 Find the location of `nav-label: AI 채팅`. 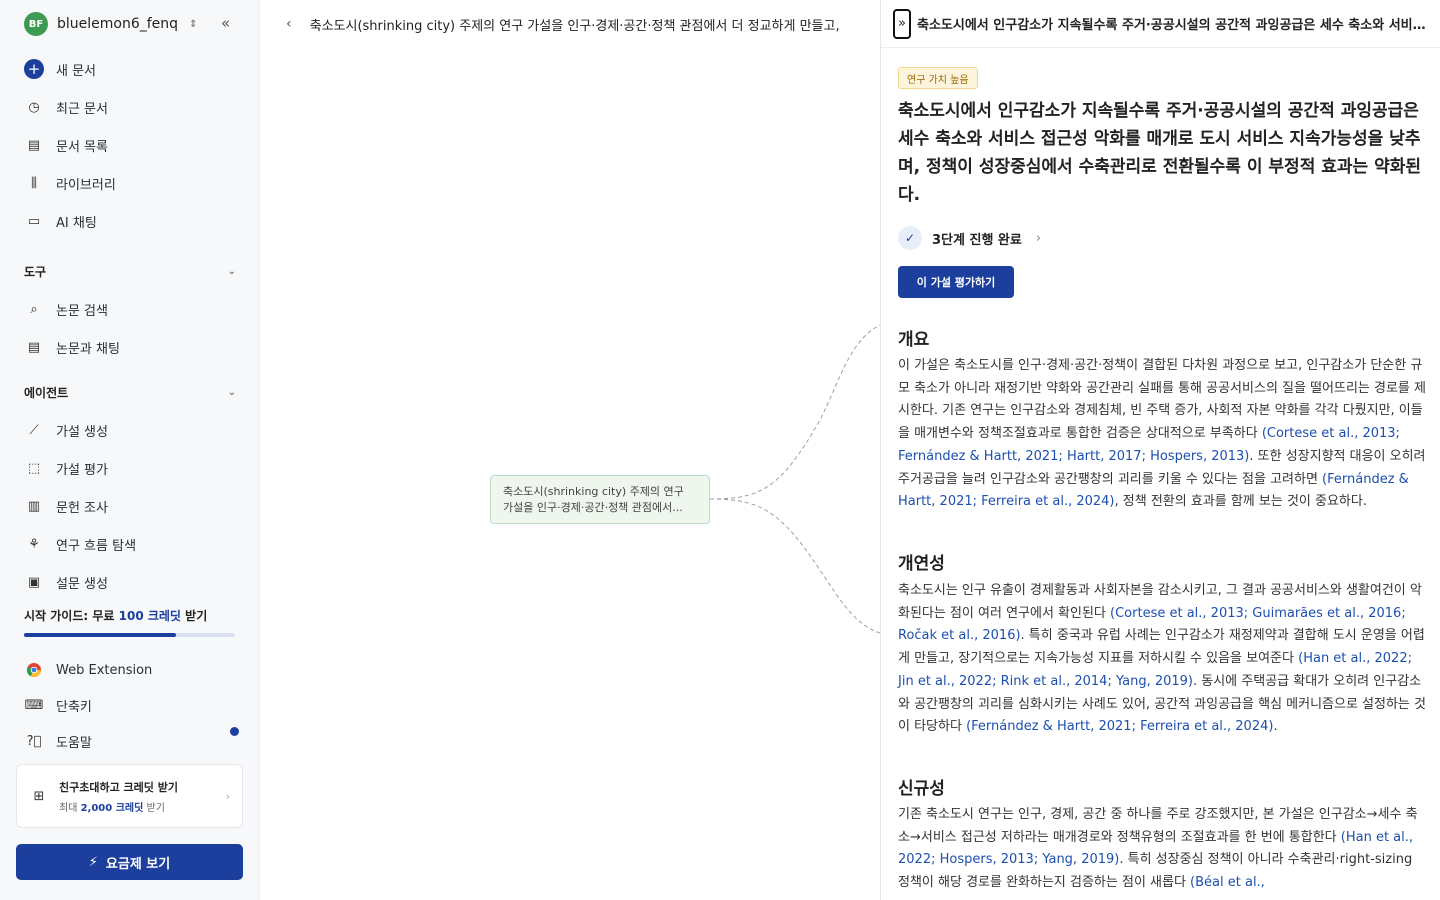

nav-label: AI 채팅 is located at coordinates (76, 223).